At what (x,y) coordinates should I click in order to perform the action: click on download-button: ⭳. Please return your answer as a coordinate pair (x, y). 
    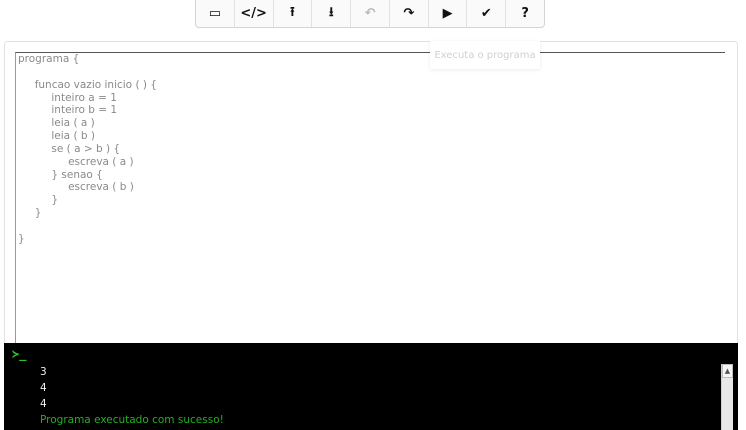
    Looking at the image, I should click on (332, 13).